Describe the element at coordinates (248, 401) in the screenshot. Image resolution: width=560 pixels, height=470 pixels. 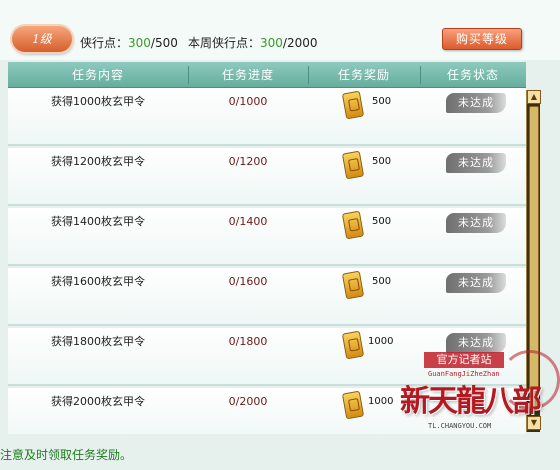
I see `task-progress: 0/2000` at that location.